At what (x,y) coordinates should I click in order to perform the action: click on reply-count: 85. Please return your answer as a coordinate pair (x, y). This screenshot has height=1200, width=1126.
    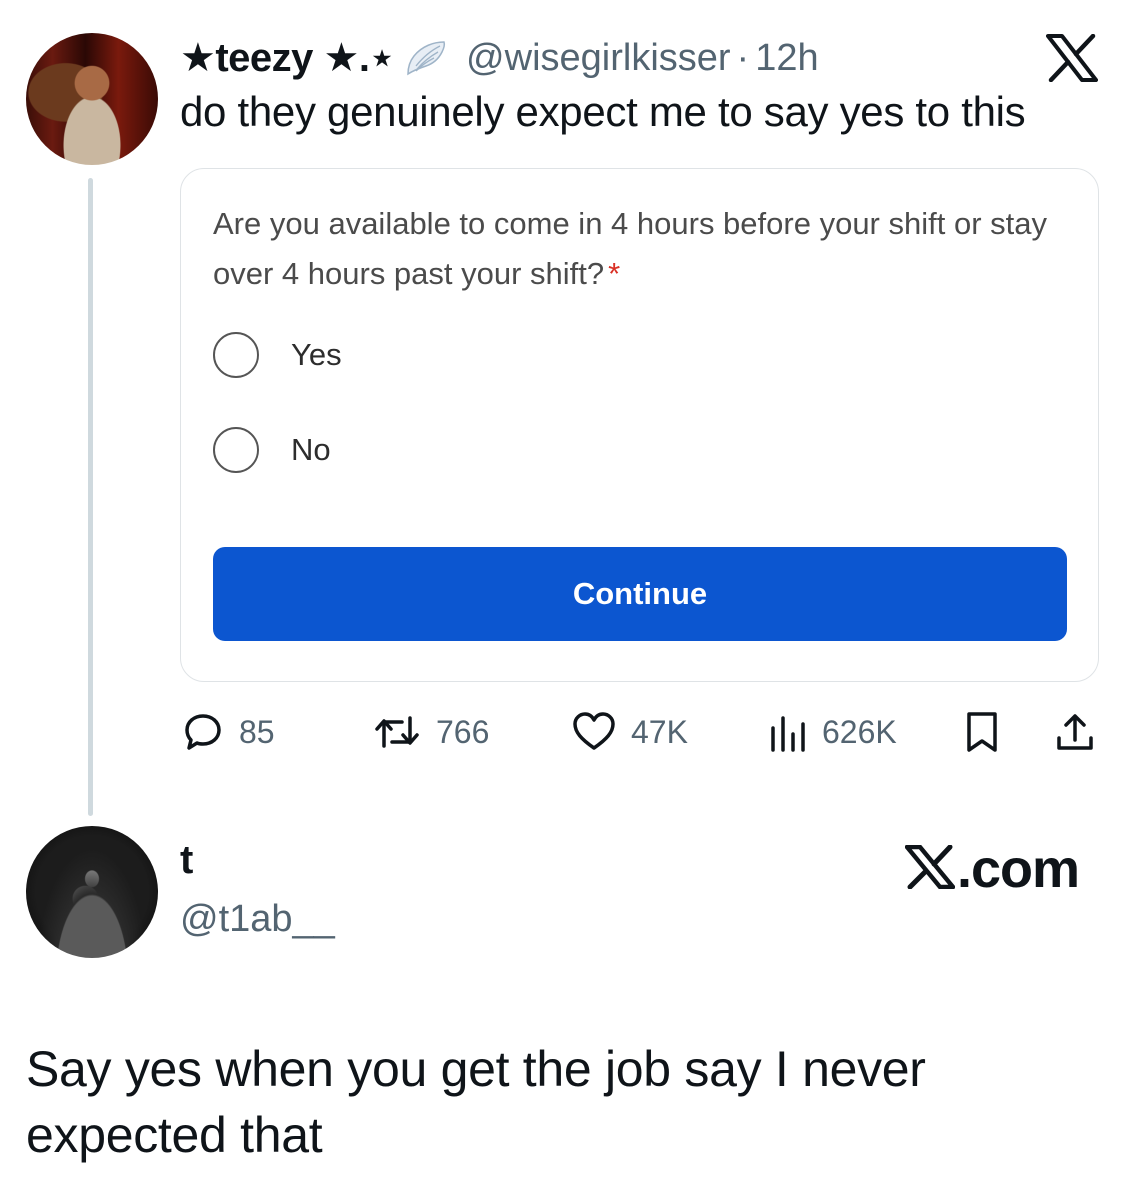
    Looking at the image, I should click on (257, 731).